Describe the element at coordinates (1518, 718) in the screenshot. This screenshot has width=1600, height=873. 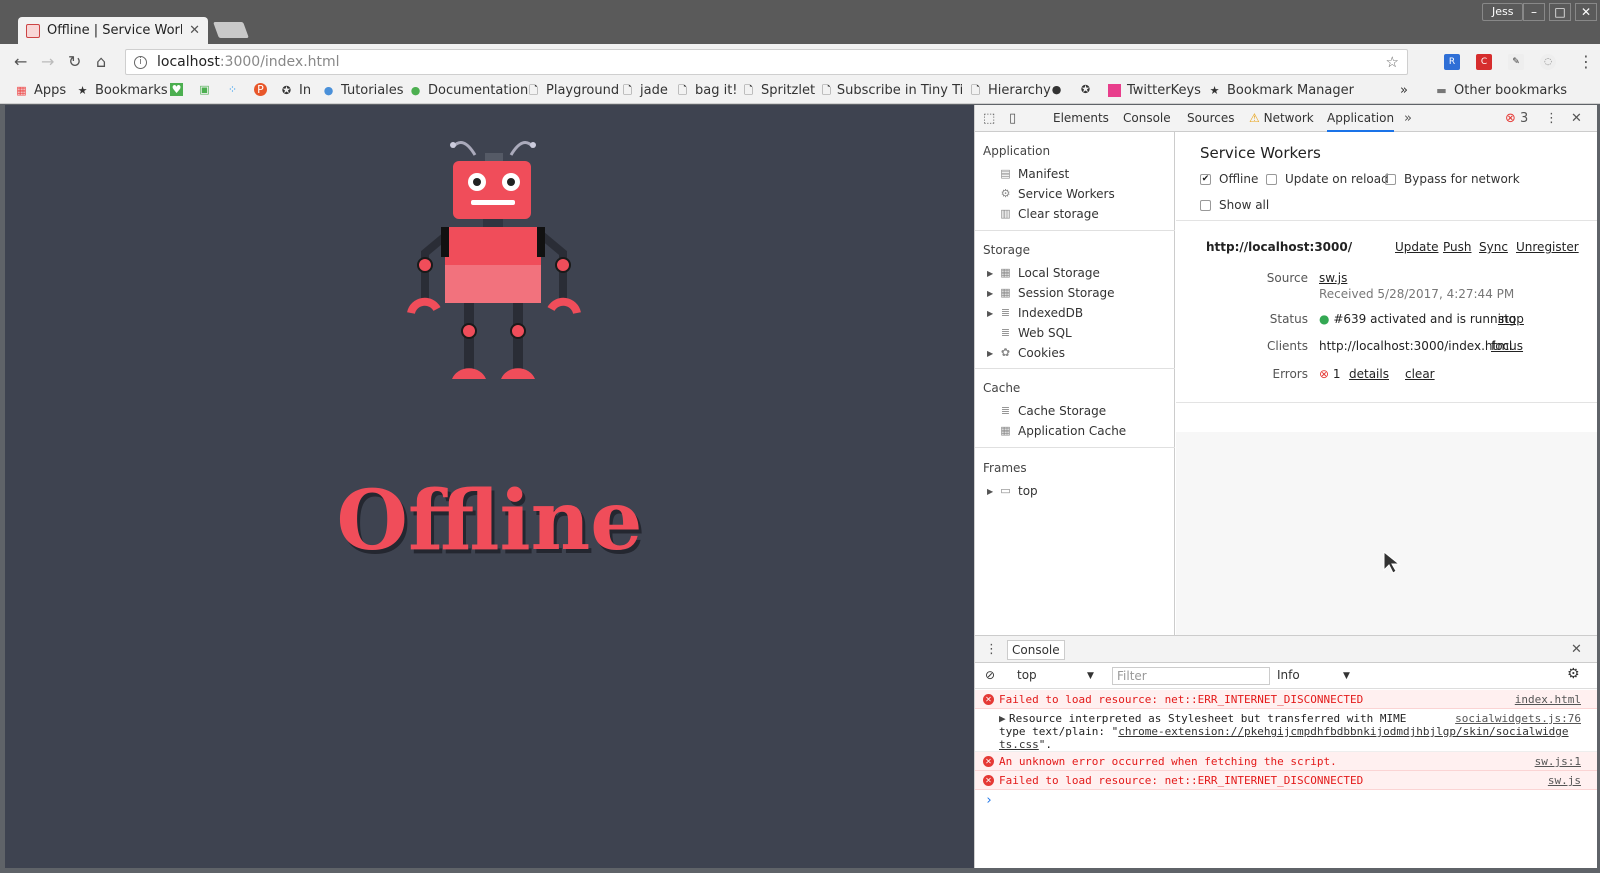
I see `message-source-link: socialwidgets.js:76` at that location.